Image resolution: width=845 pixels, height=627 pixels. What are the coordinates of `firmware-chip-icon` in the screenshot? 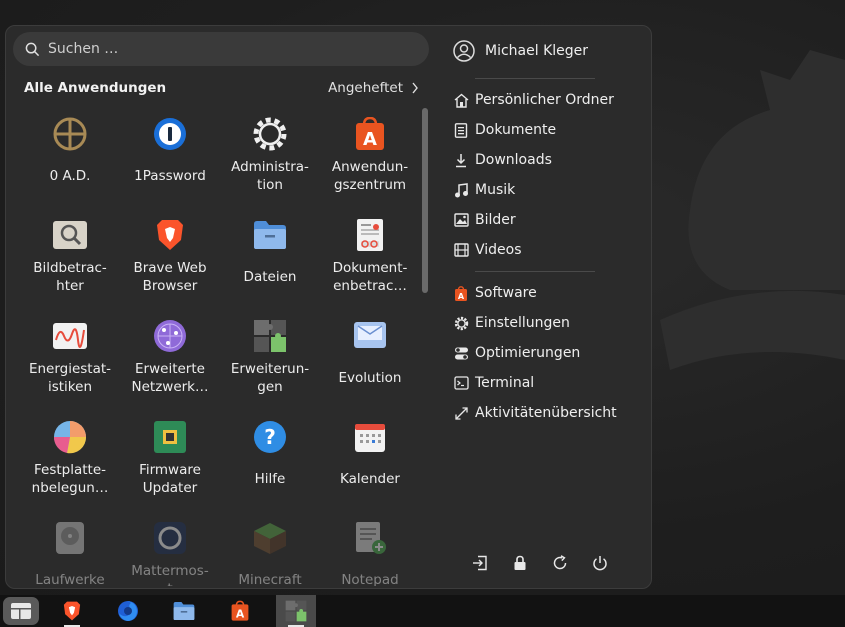 It's located at (170, 437).